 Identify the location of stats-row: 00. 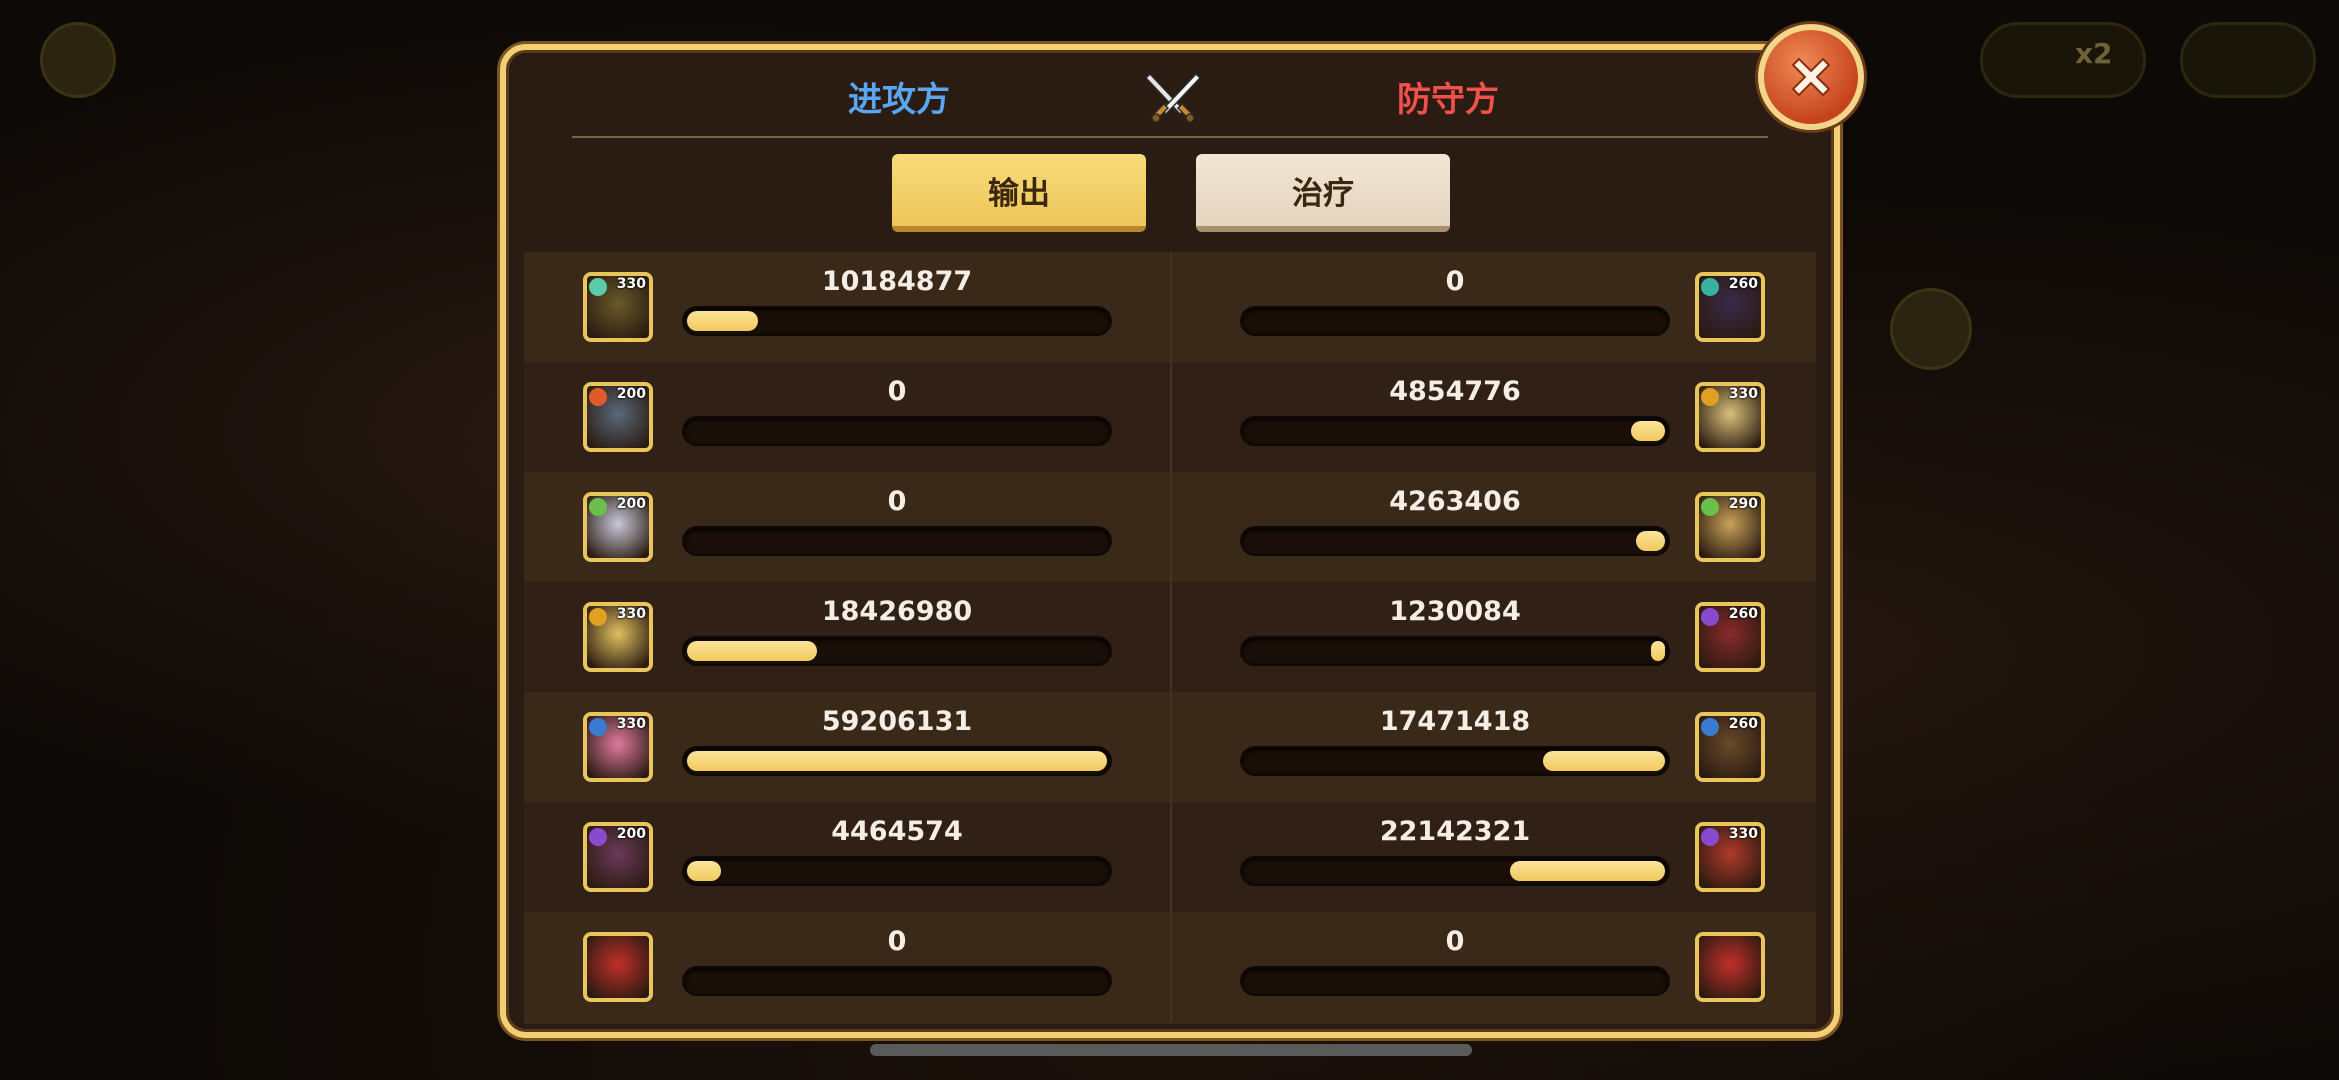
(1170, 968).